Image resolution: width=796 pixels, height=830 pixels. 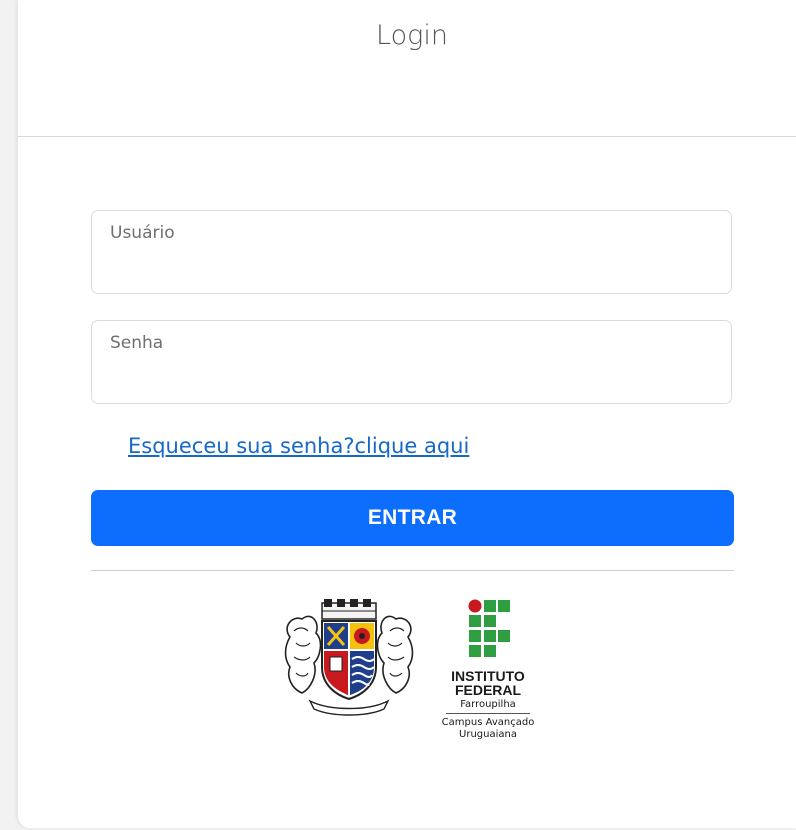 What do you see at coordinates (298, 446) in the screenshot?
I see `forgot-password-link: Esqueceu sua senha?clique aqui` at bounding box center [298, 446].